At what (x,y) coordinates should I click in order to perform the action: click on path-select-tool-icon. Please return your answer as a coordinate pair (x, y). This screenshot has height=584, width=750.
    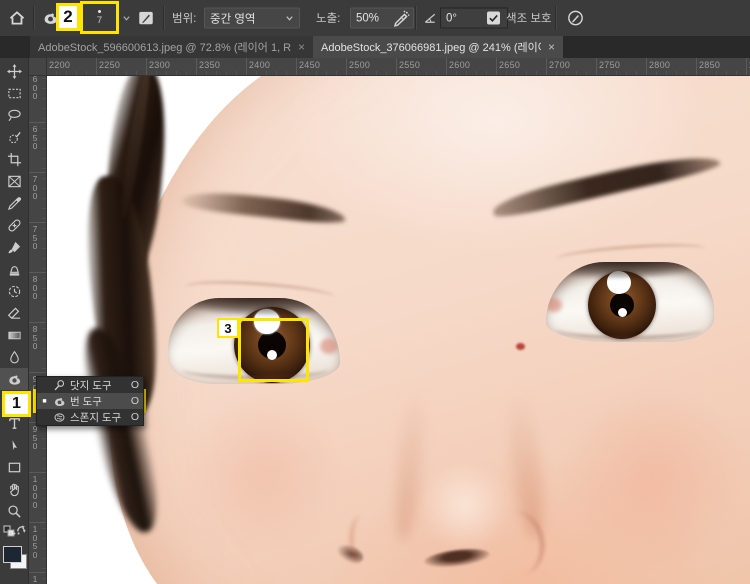
    Looking at the image, I should click on (14, 445).